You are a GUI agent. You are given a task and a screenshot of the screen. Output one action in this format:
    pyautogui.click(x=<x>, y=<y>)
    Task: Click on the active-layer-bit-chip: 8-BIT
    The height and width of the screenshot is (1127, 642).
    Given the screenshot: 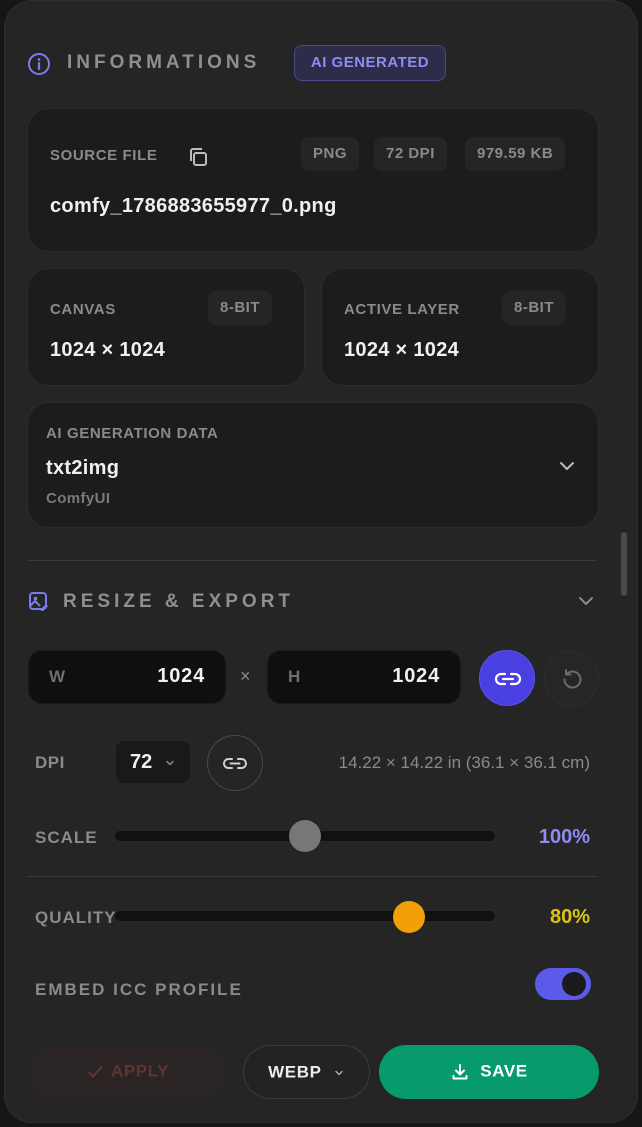 What is the action you would take?
    pyautogui.click(x=534, y=308)
    